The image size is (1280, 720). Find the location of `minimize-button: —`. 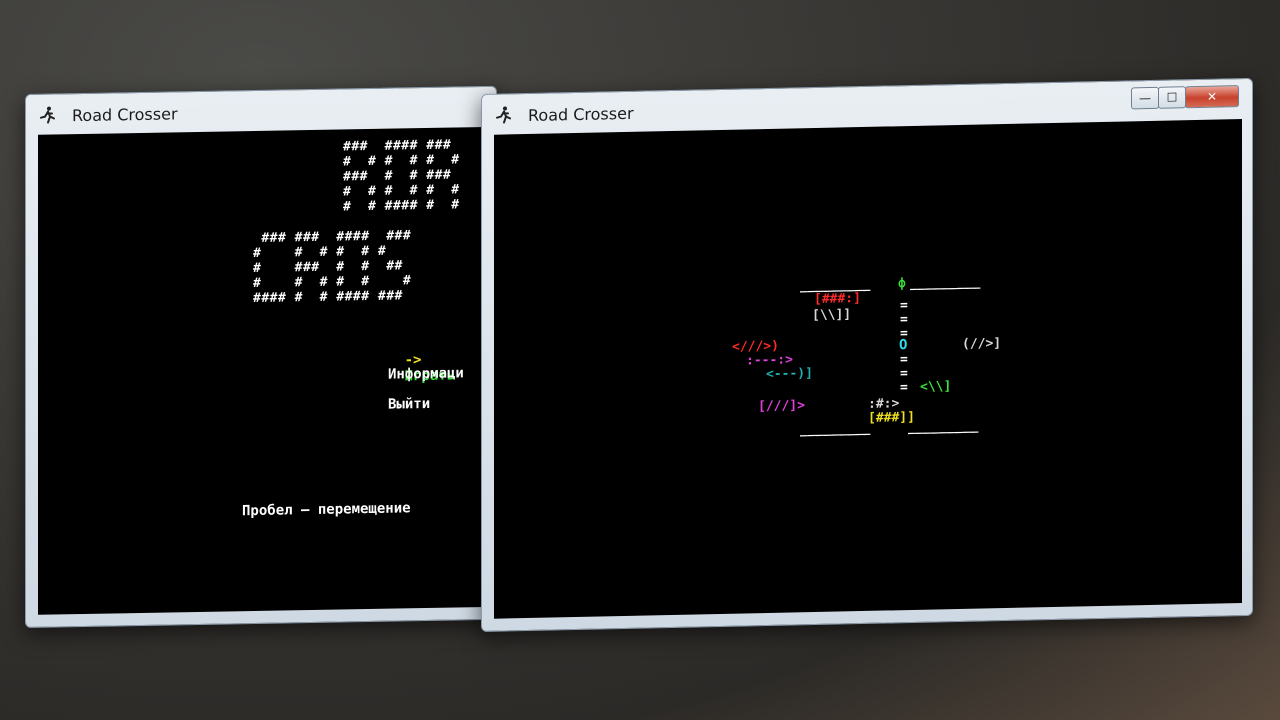

minimize-button: — is located at coordinates (1145, 98).